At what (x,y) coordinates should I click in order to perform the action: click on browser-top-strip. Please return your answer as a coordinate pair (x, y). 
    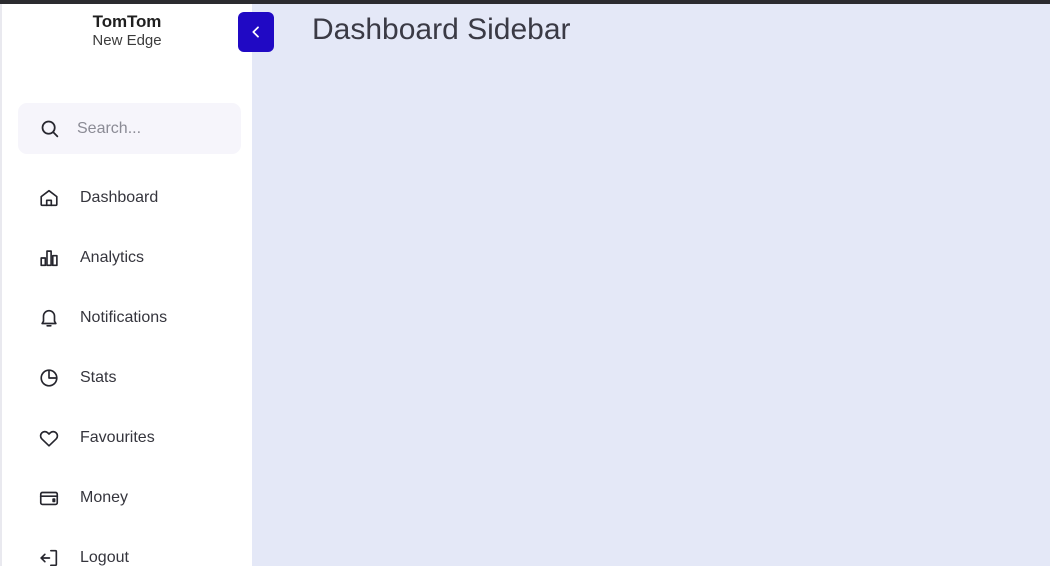
    Looking at the image, I should click on (525, 2).